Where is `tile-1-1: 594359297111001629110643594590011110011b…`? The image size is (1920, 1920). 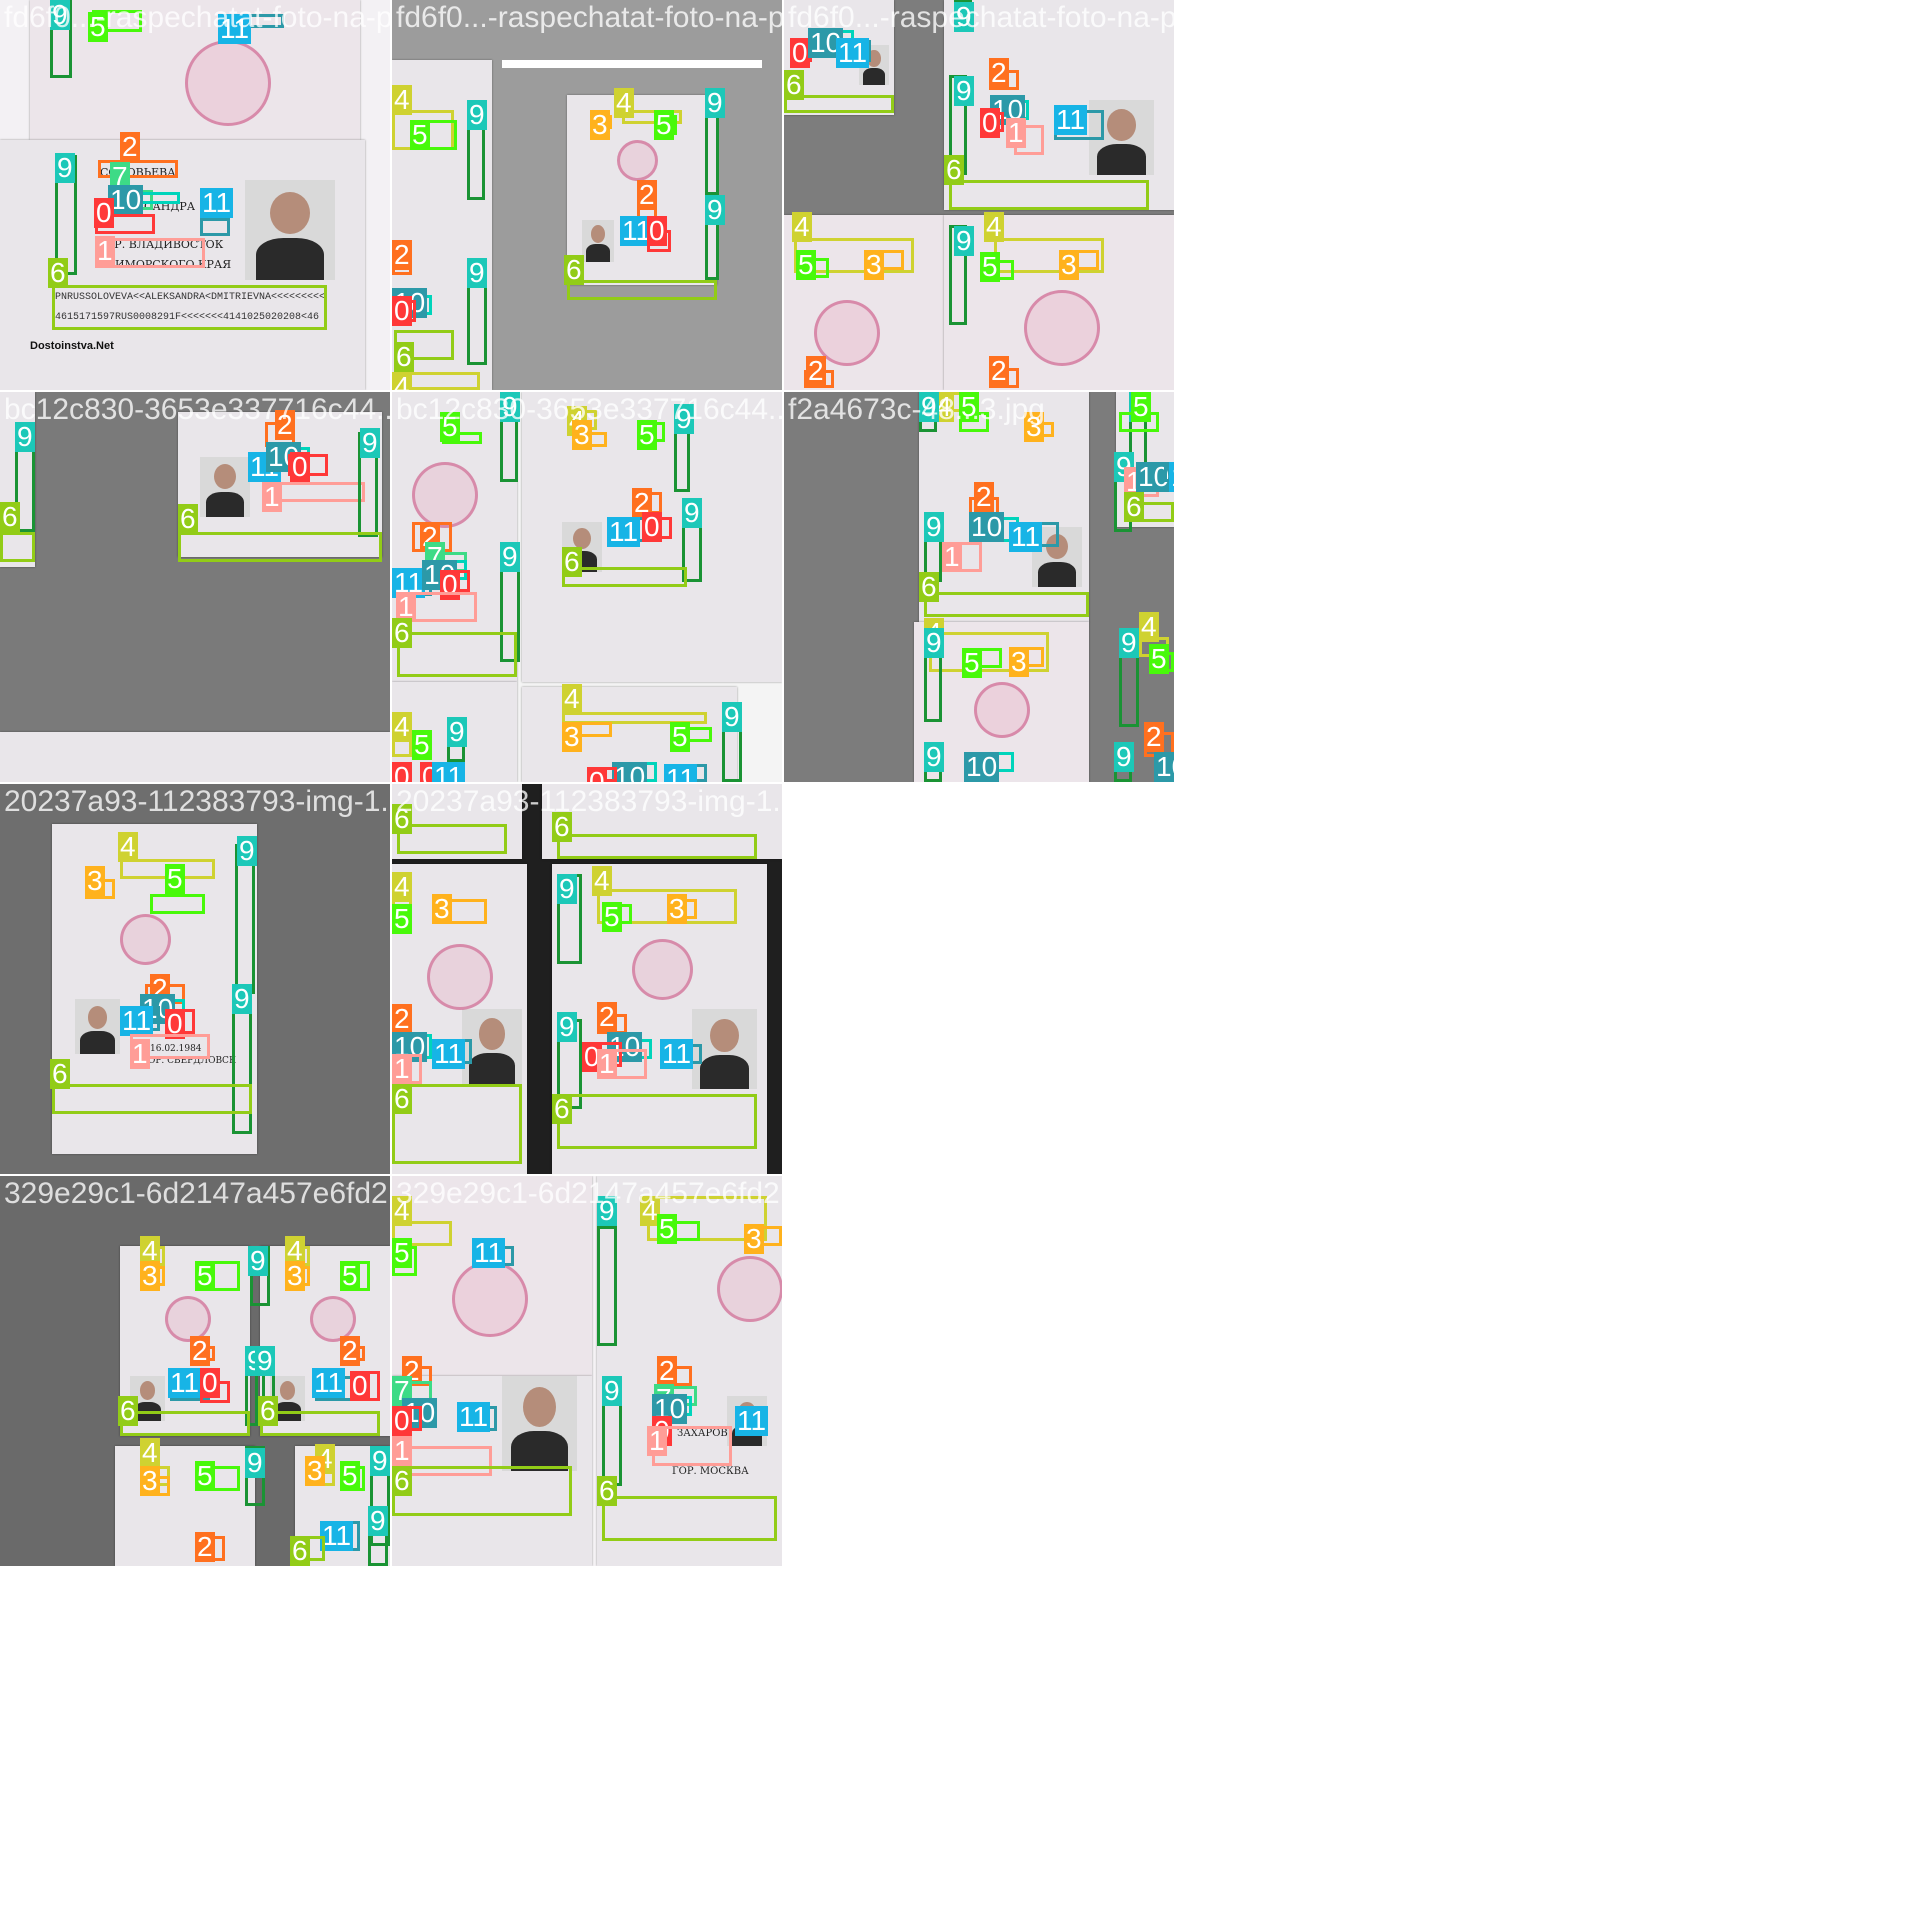 tile-1-1: 594359297111001629110643594590011110011b… is located at coordinates (587, 587).